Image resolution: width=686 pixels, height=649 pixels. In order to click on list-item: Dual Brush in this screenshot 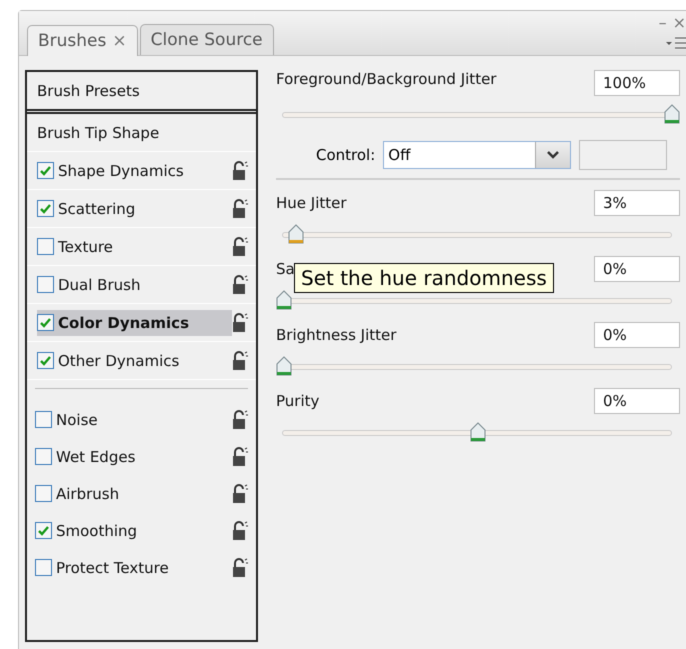, I will do `click(134, 285)`.